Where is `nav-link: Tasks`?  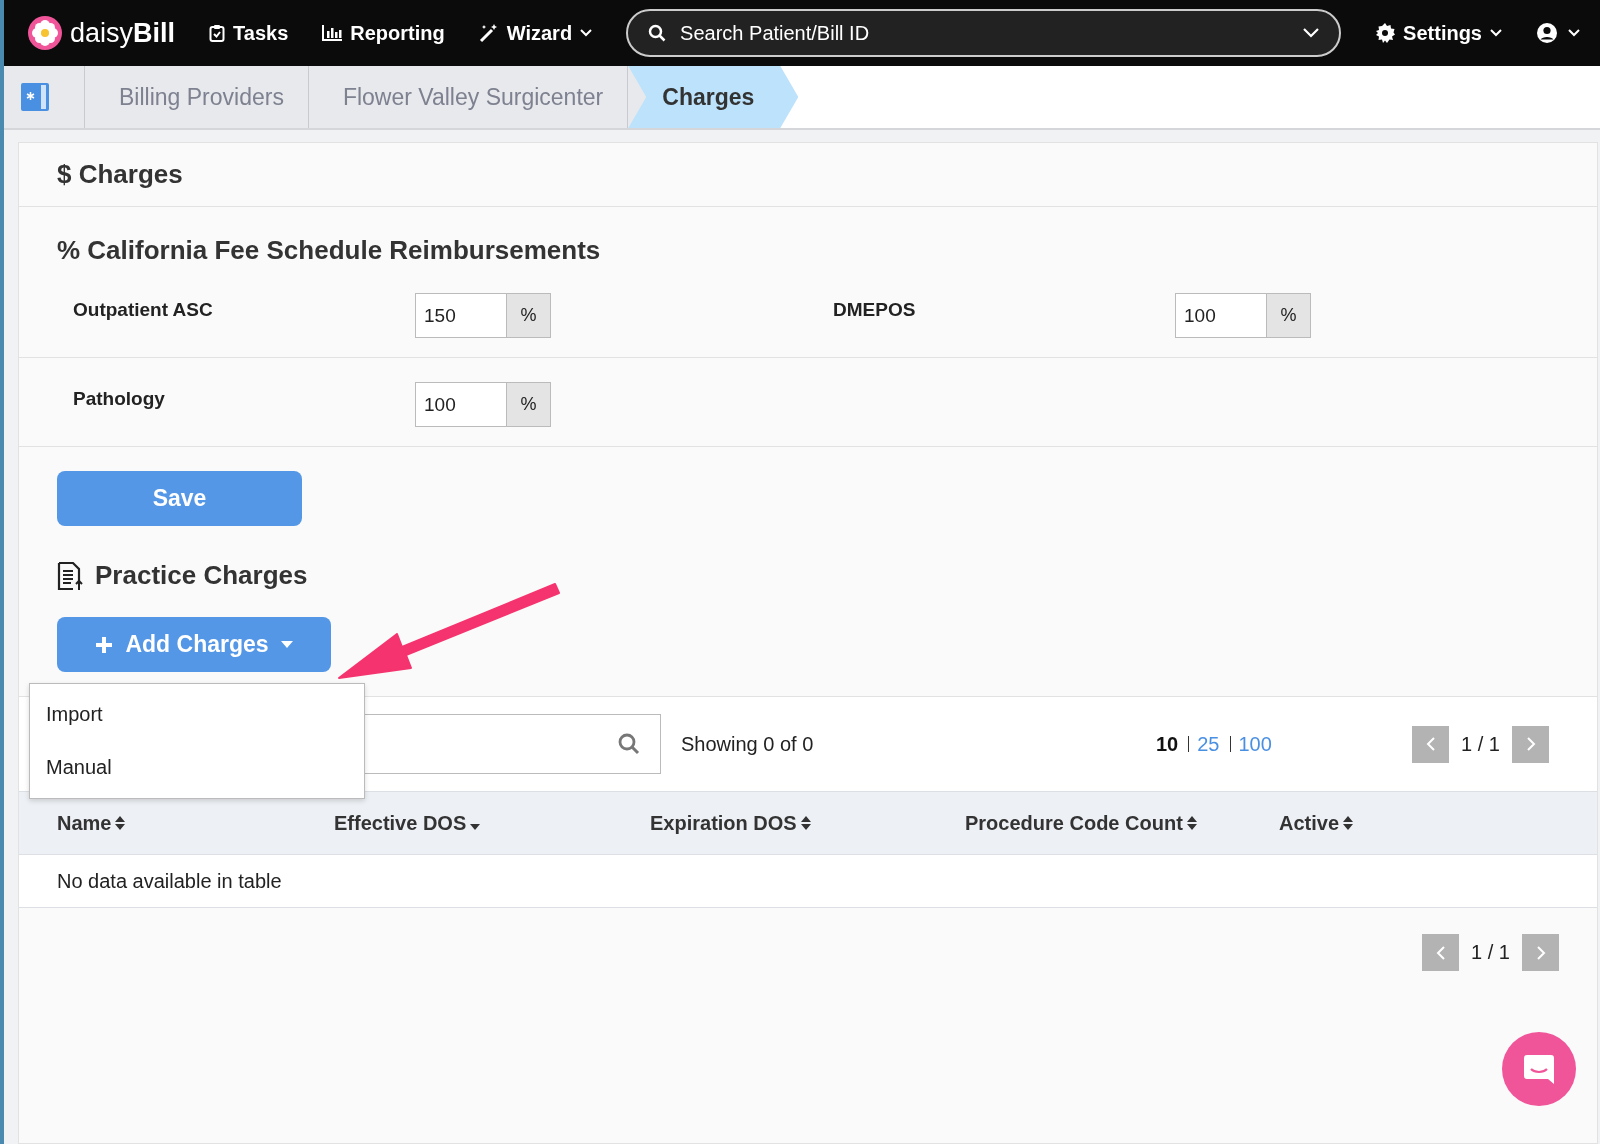
nav-link: Tasks is located at coordinates (249, 33).